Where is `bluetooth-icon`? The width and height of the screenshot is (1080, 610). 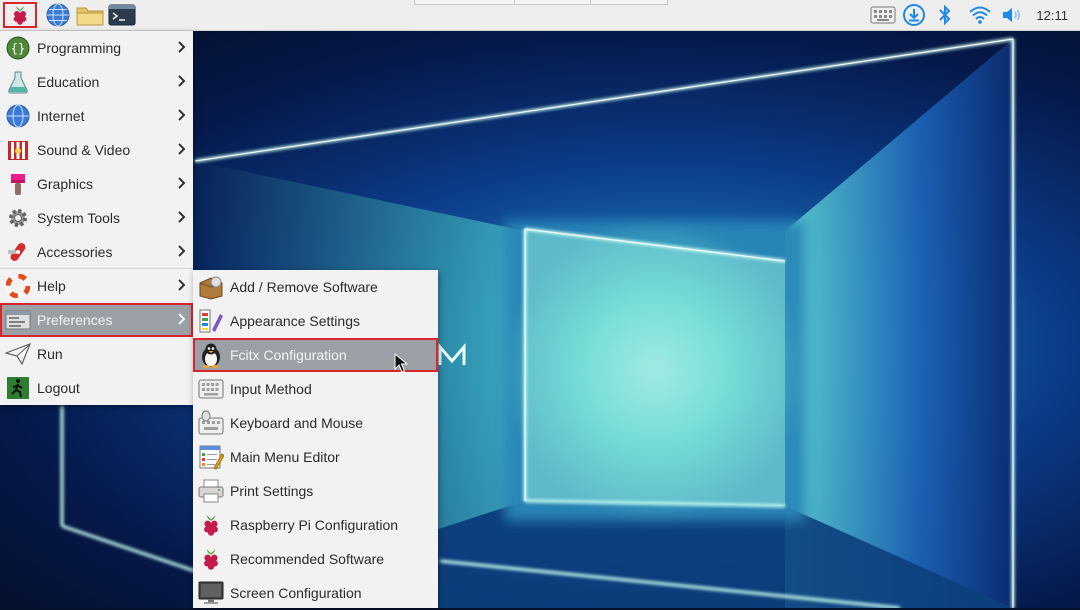 bluetooth-icon is located at coordinates (945, 15).